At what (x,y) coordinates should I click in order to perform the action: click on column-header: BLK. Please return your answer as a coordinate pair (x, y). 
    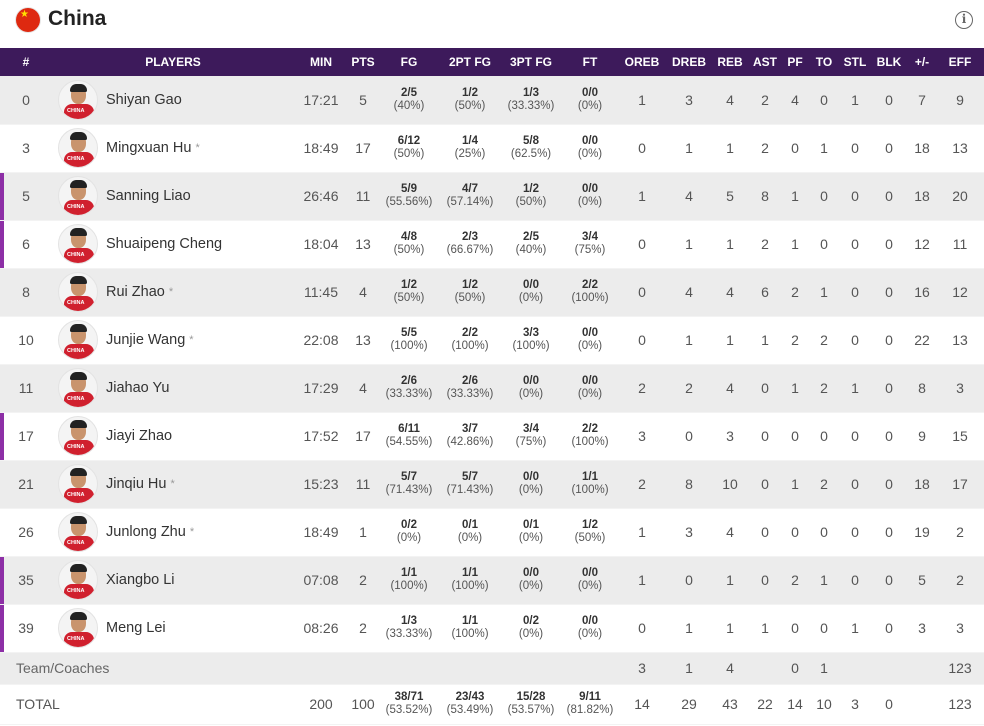
    Looking at the image, I should click on (889, 62).